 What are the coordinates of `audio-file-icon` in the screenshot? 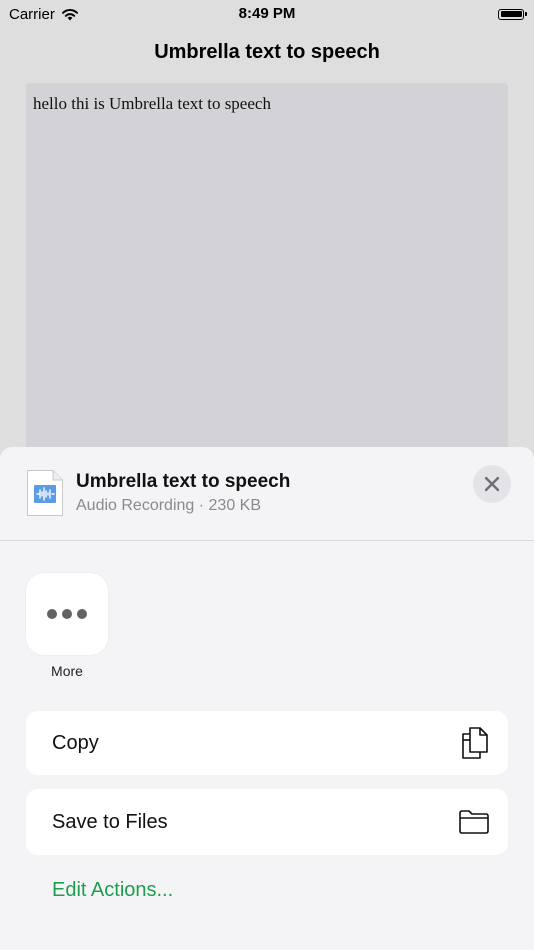 It's located at (45, 493).